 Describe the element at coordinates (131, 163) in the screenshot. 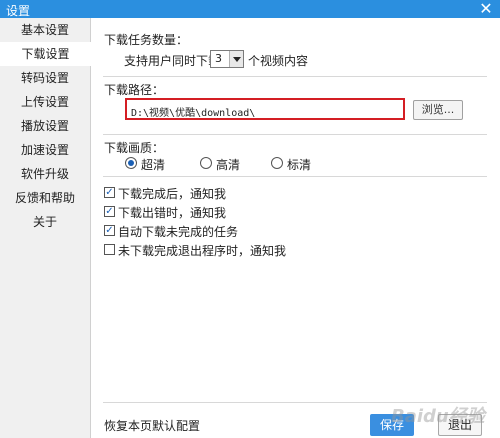

I see `quality-radio-super` at that location.